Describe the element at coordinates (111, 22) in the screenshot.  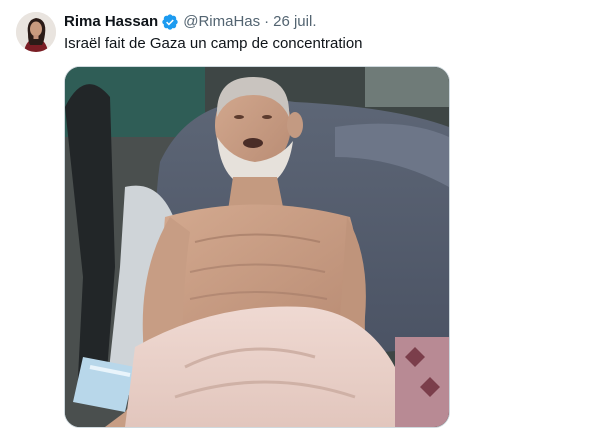
I see `display-name: Rima Hassan` at that location.